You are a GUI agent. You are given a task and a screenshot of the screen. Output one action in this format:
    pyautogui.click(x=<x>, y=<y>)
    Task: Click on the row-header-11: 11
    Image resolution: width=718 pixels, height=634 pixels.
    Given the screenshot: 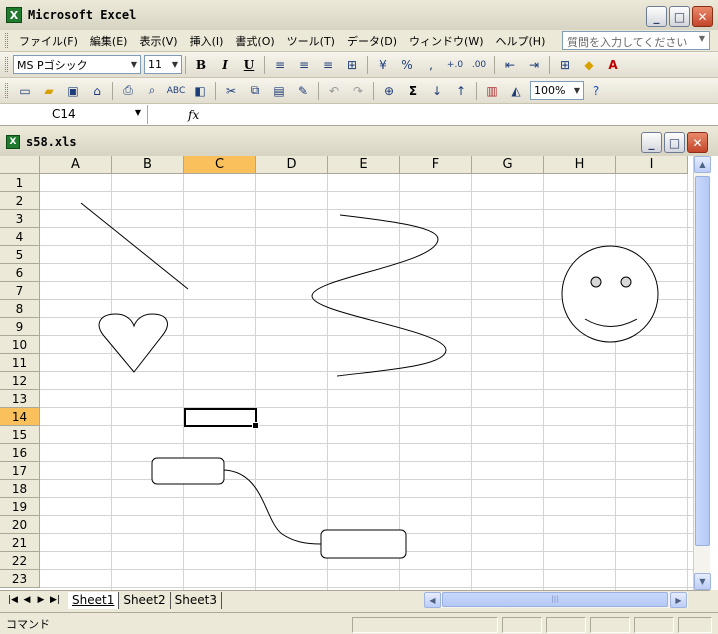 What is the action you would take?
    pyautogui.click(x=20, y=363)
    